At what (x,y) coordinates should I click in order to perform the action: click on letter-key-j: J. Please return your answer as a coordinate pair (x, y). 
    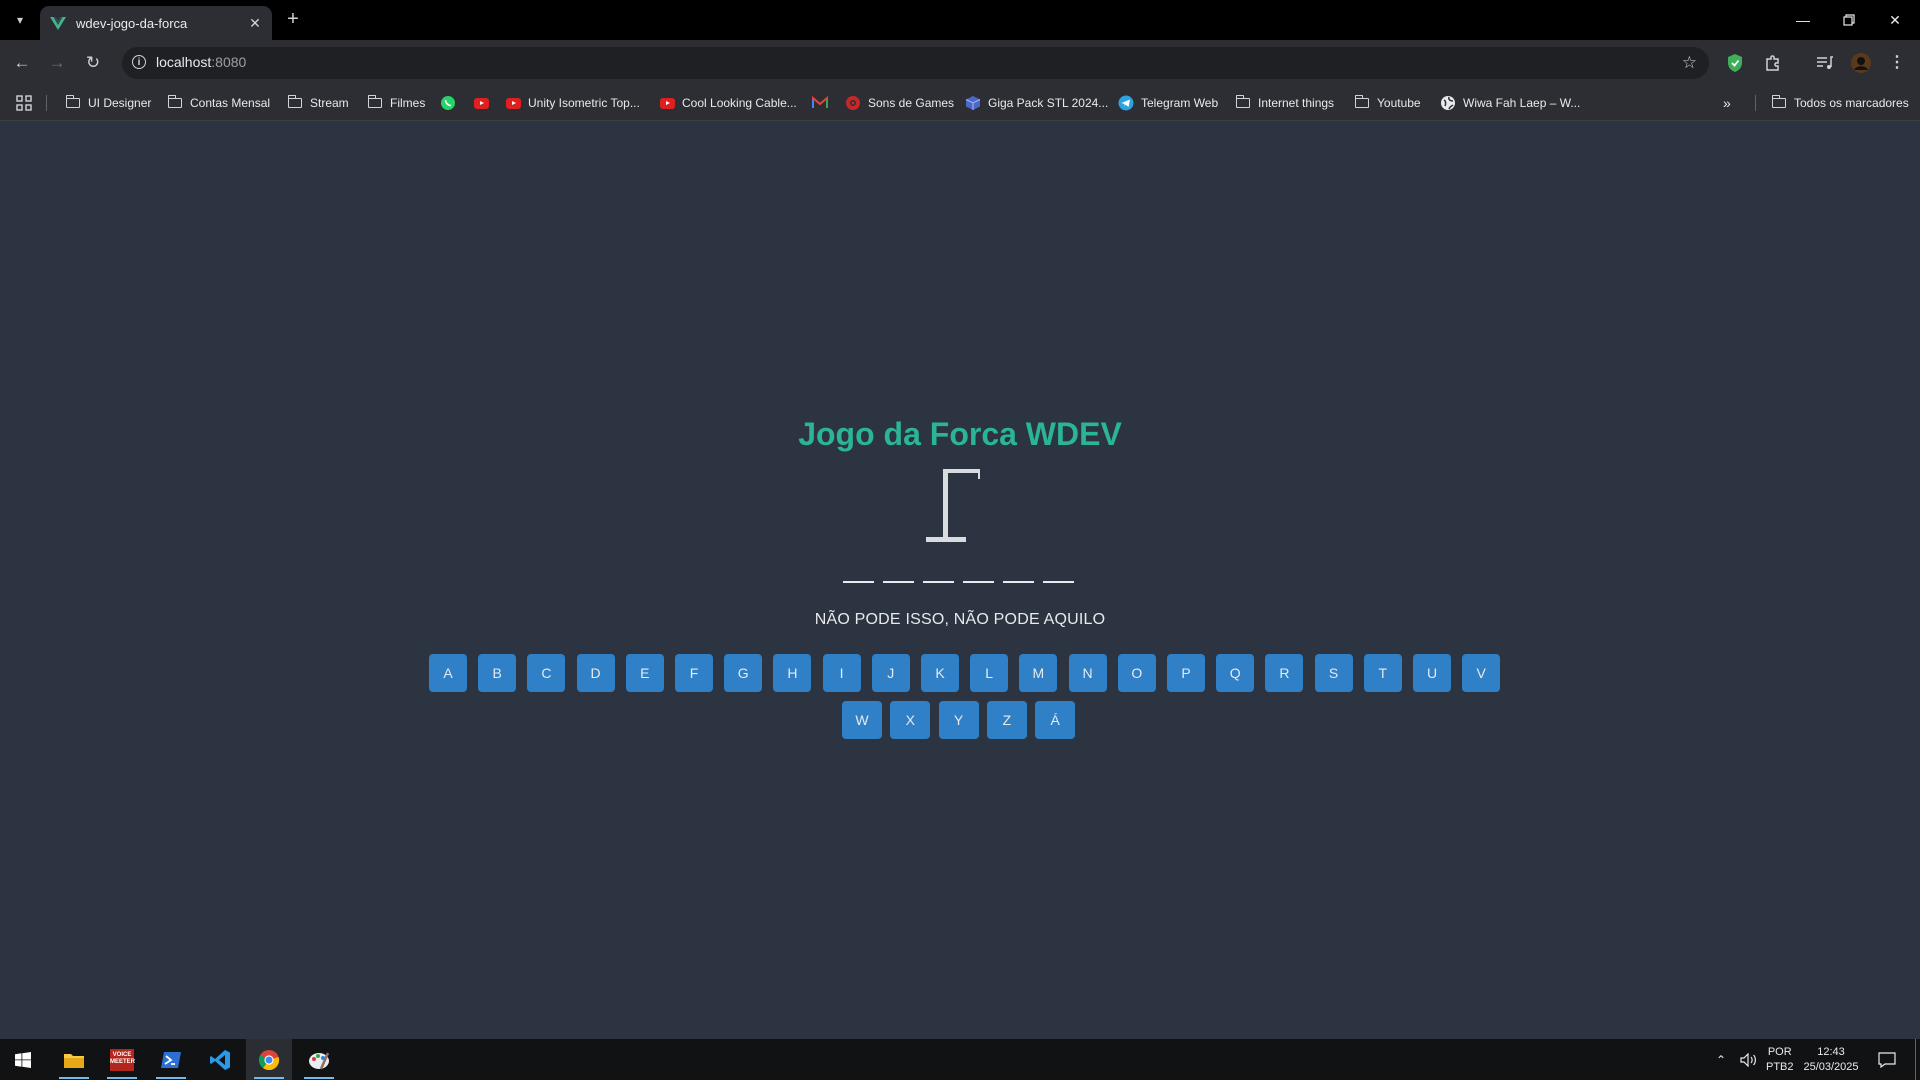
    Looking at the image, I should click on (890, 673).